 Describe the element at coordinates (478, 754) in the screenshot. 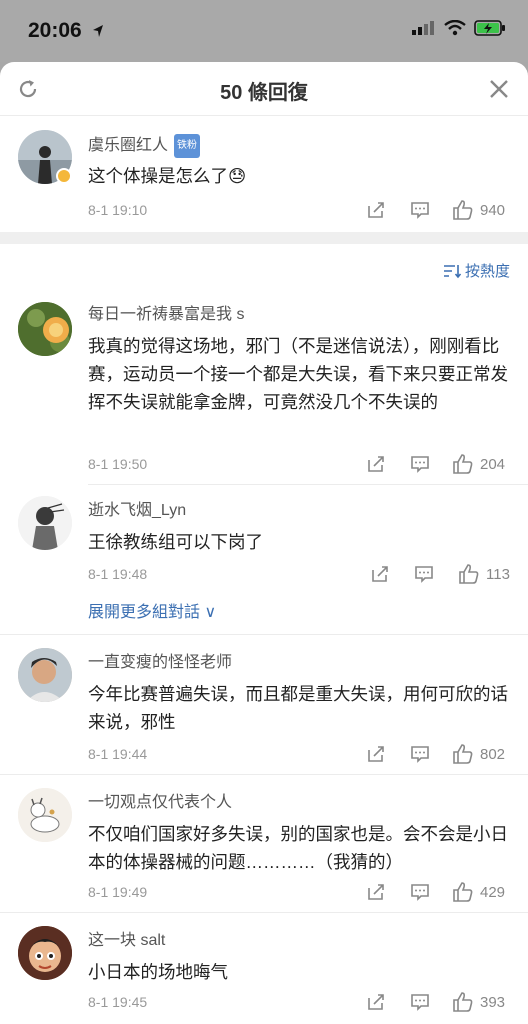

I see `like-button: 802` at that location.